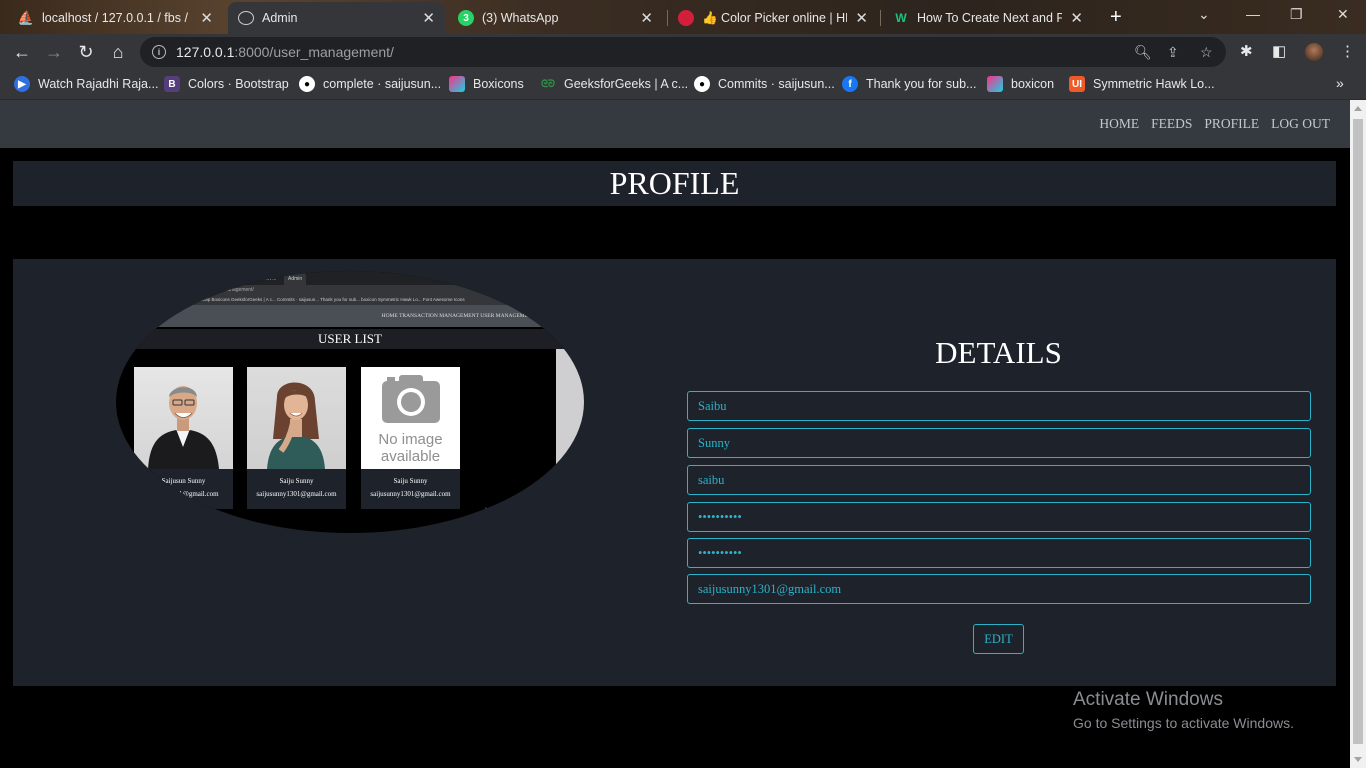 The width and height of the screenshot is (1366, 768). I want to click on tab-color-picker: 👍 Color Picker online | HEX ✕, so click(773, 18).